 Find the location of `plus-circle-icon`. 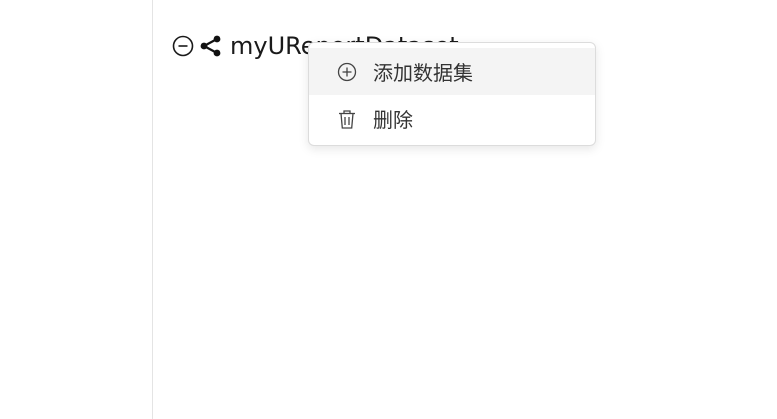

plus-circle-icon is located at coordinates (347, 72).